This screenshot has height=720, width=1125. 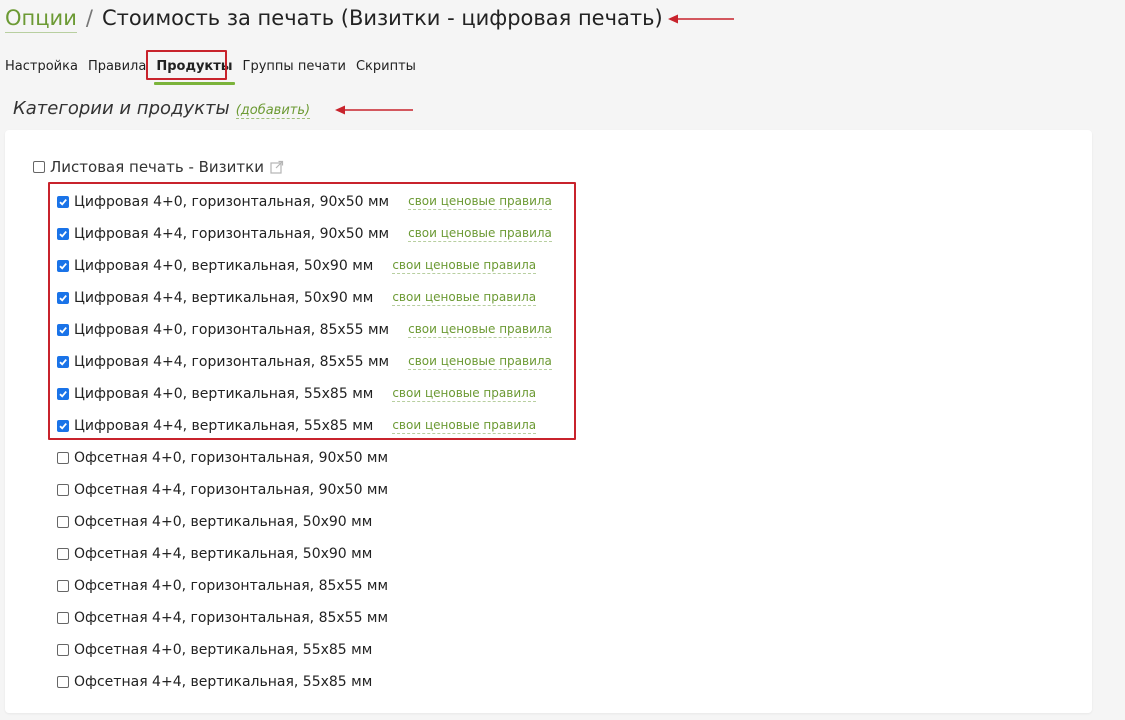 What do you see at coordinates (224, 394) in the screenshot?
I see `product-label: Цифровая 4+0, вертикальная, 55x85 мм` at bounding box center [224, 394].